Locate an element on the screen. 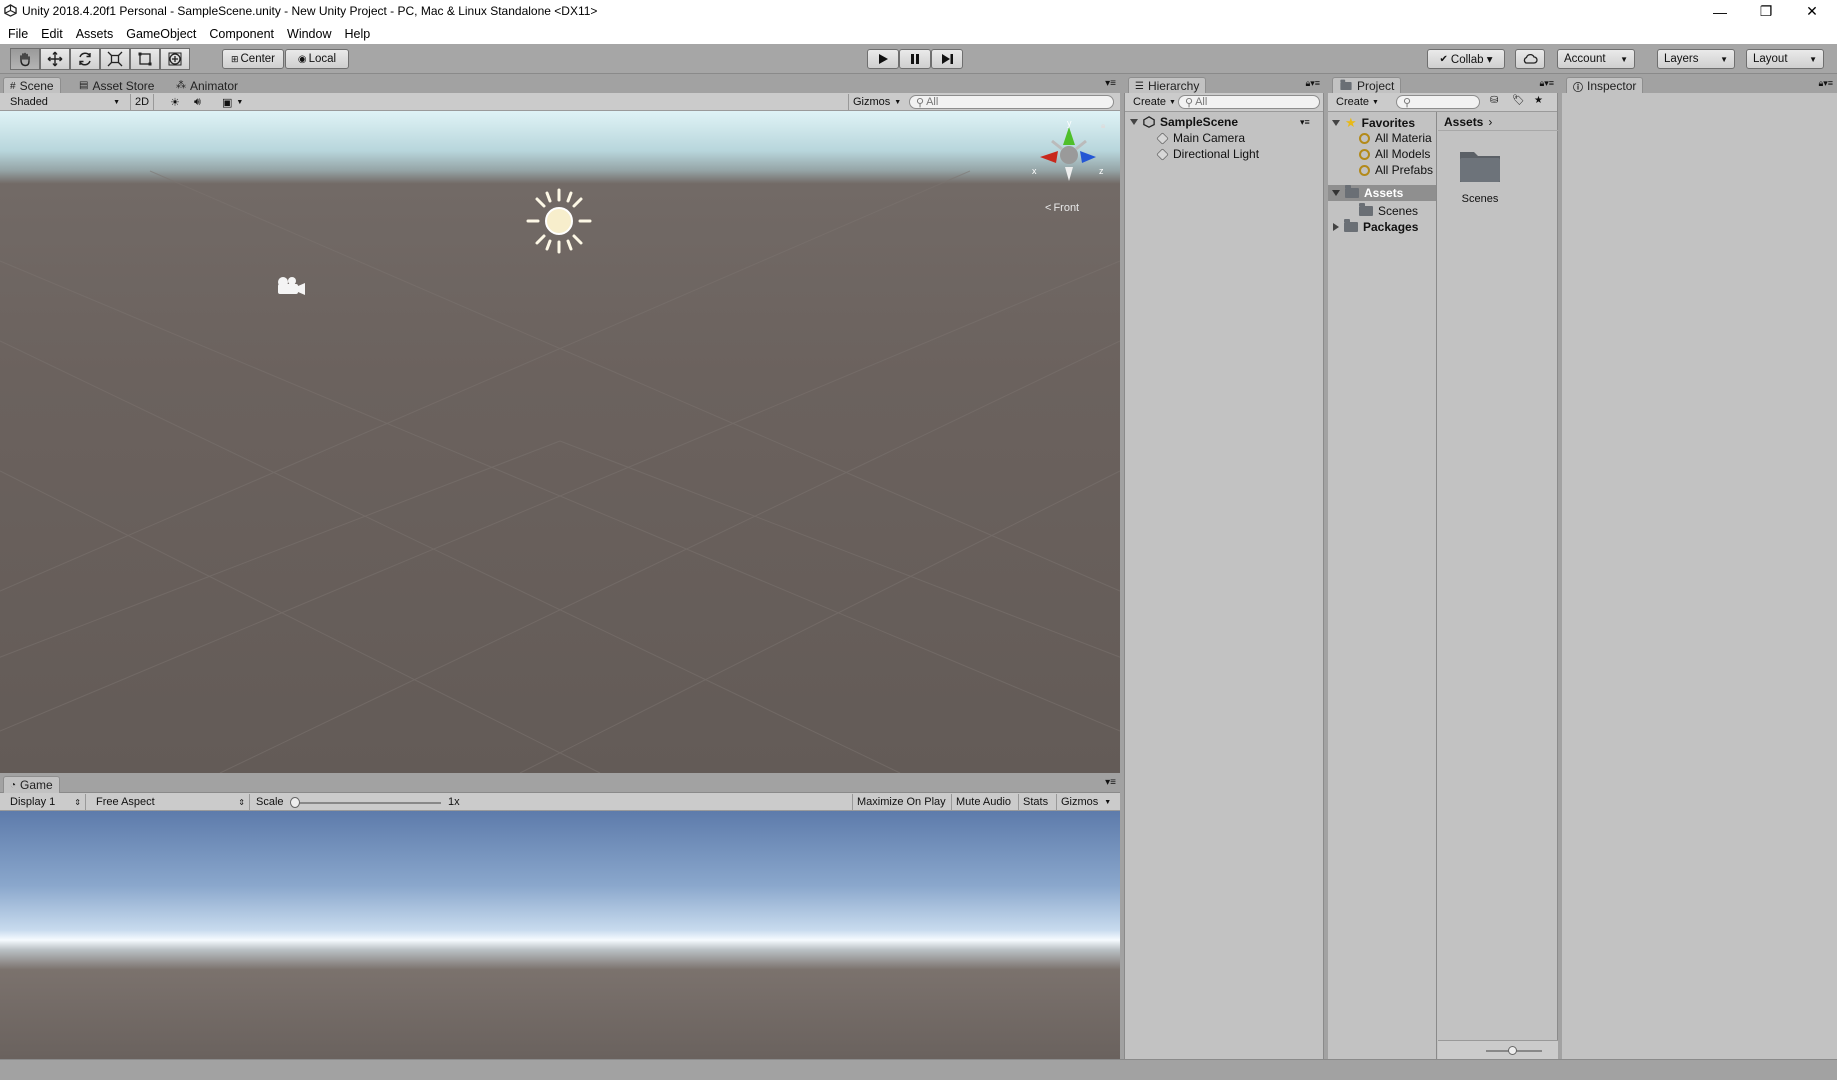  close-button: ✕ is located at coordinates (1812, 11).